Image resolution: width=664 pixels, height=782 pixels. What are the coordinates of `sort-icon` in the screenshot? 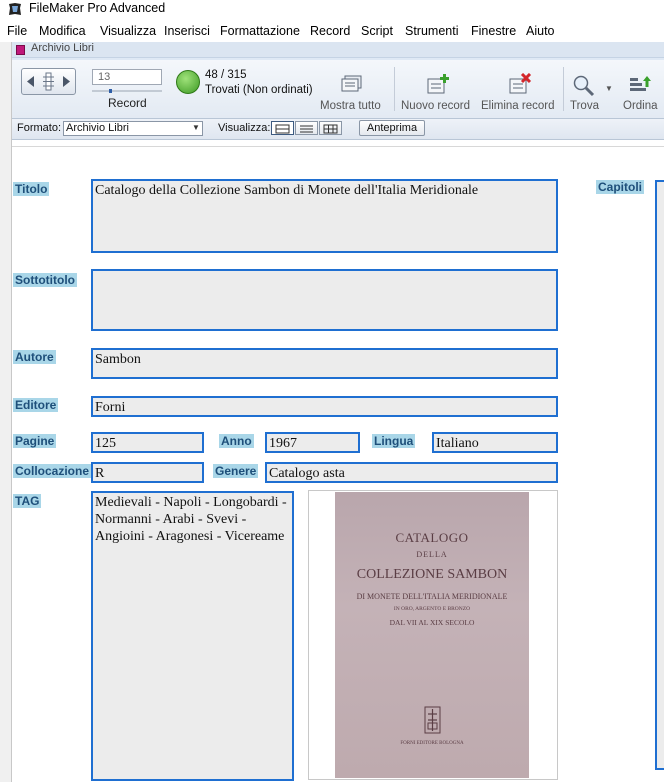 It's located at (640, 85).